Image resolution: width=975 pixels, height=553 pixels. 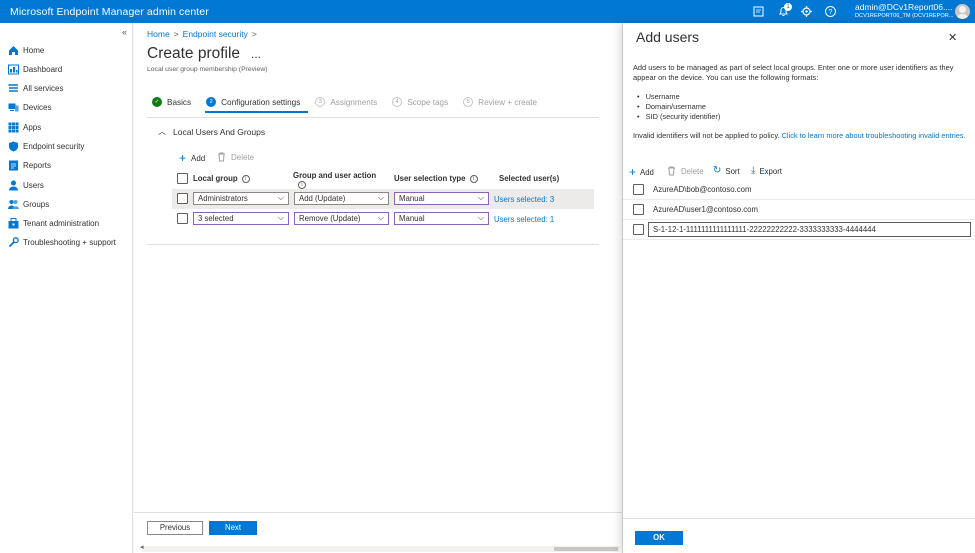 I want to click on scroll-left-icon: ◂, so click(x=142, y=547).